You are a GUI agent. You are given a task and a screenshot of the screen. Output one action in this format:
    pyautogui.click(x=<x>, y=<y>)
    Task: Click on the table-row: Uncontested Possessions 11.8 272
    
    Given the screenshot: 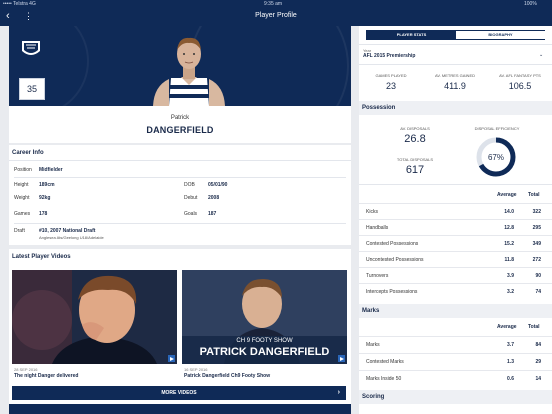 What is the action you would take?
    pyautogui.click(x=455, y=259)
    